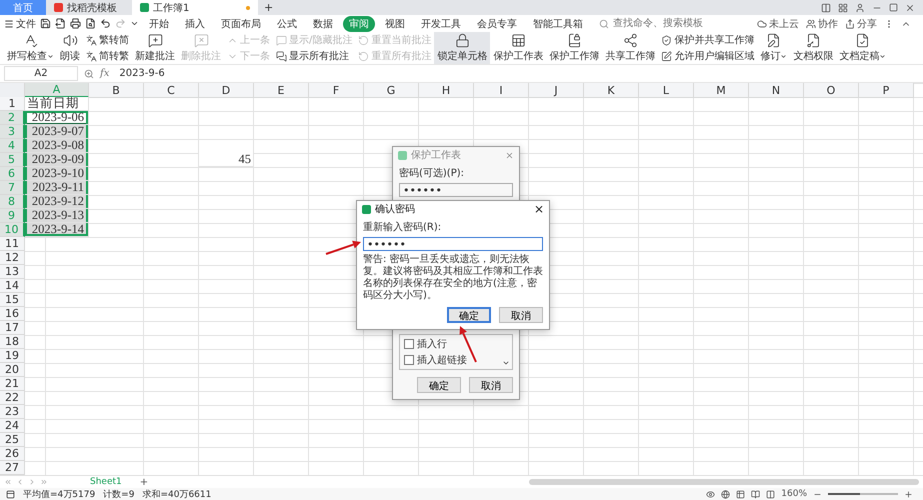 The width and height of the screenshot is (923, 500). I want to click on menu-tab: 数据, so click(323, 24).